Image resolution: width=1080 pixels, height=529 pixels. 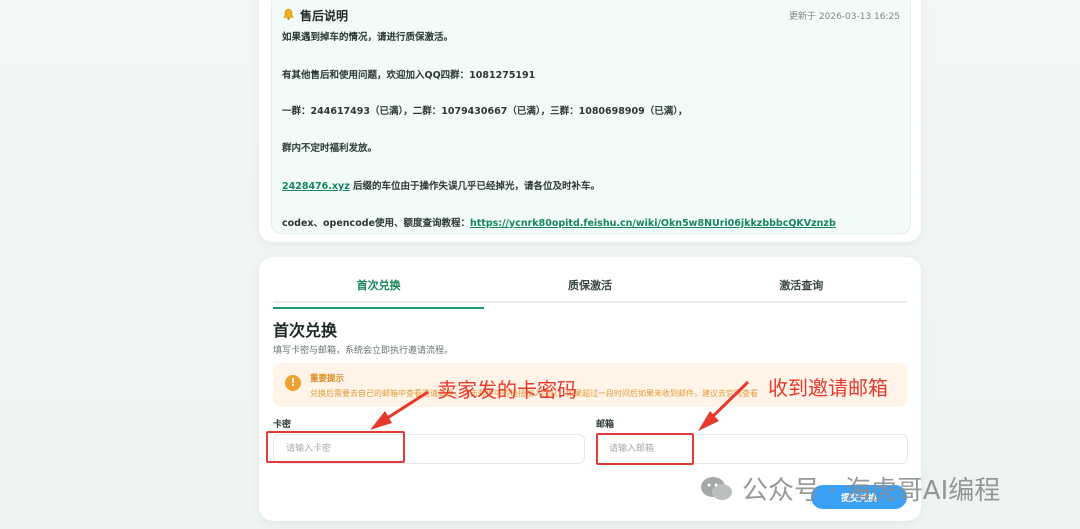 What do you see at coordinates (409, 75) in the screenshot?
I see `notice-line: 有其他售后和使用问题，欢迎加入QQ四群：1081275191` at bounding box center [409, 75].